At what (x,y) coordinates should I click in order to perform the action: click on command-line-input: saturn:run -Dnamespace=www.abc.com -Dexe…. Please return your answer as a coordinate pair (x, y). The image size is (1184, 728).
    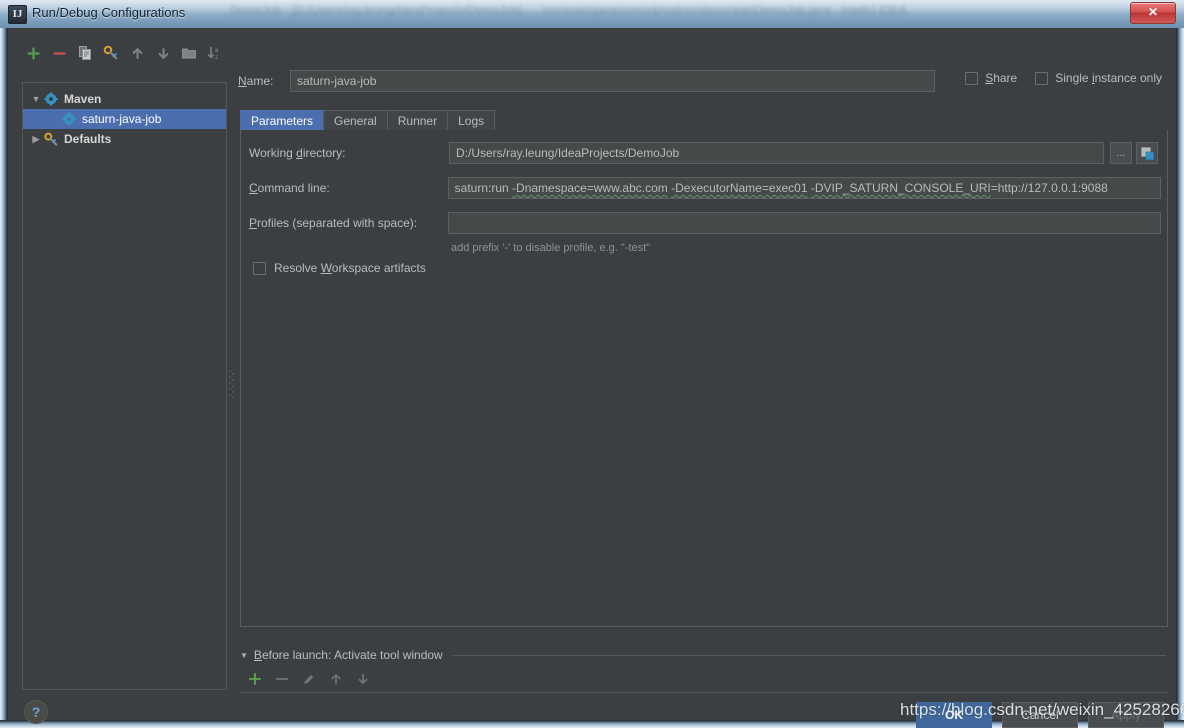
    Looking at the image, I should click on (804, 188).